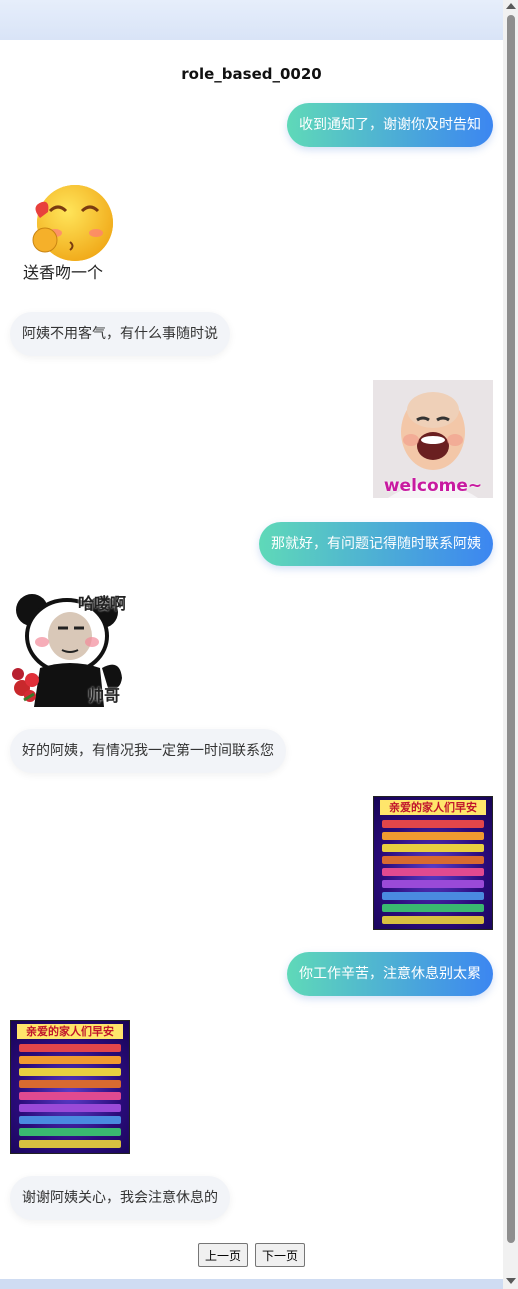 The height and width of the screenshot is (1289, 518). Describe the element at coordinates (148, 751) in the screenshot. I see `message-bubble-left: 好的阿姨，有情况我一定第一时间联系您` at that location.